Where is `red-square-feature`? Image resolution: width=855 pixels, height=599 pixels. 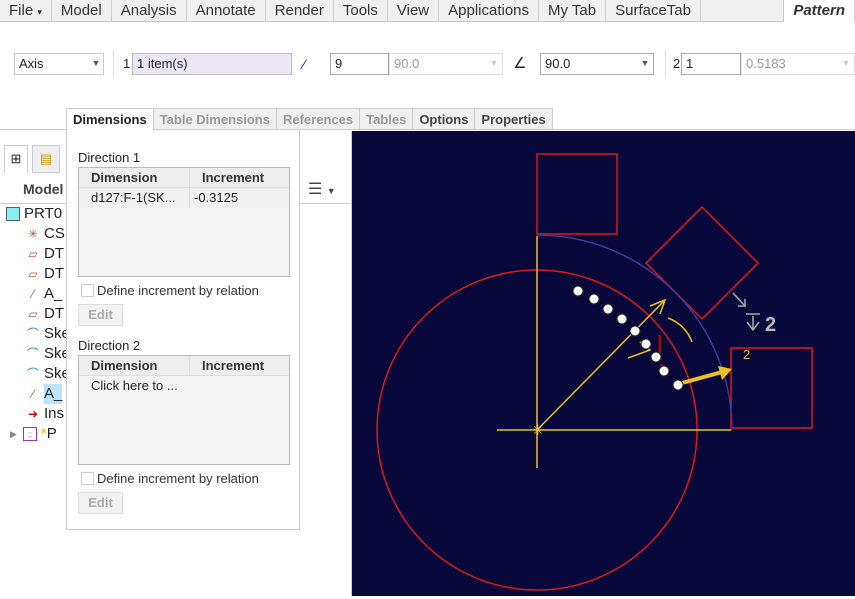
red-square-feature is located at coordinates (577, 194).